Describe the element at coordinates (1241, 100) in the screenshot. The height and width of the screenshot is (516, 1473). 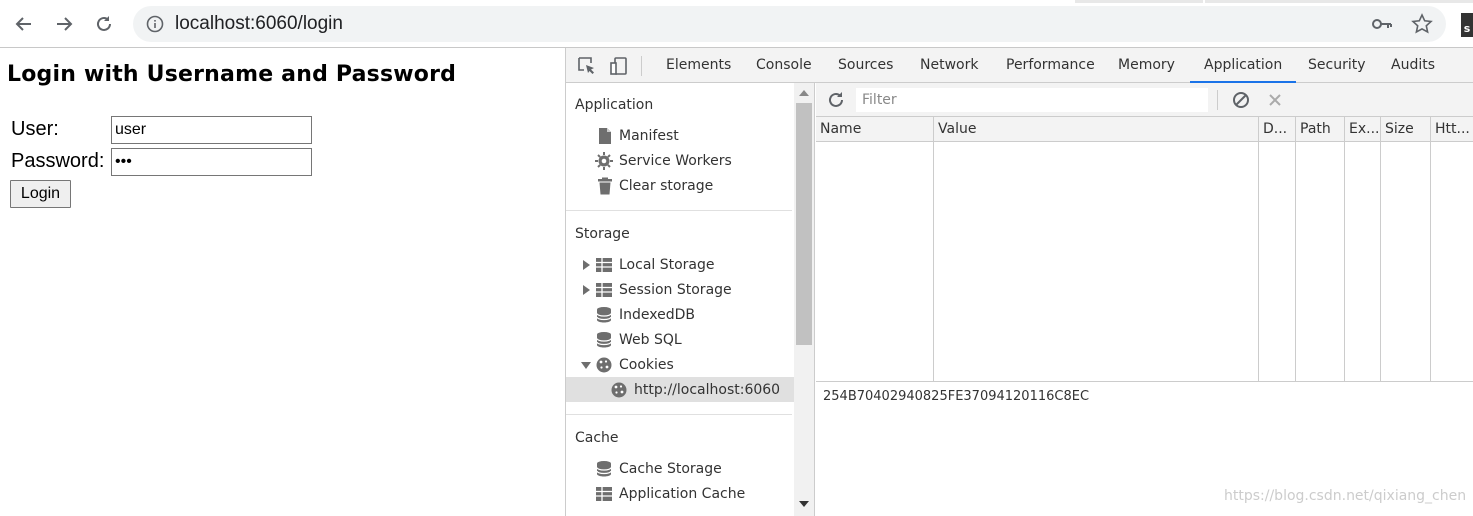
I see `clear-all-icon` at that location.